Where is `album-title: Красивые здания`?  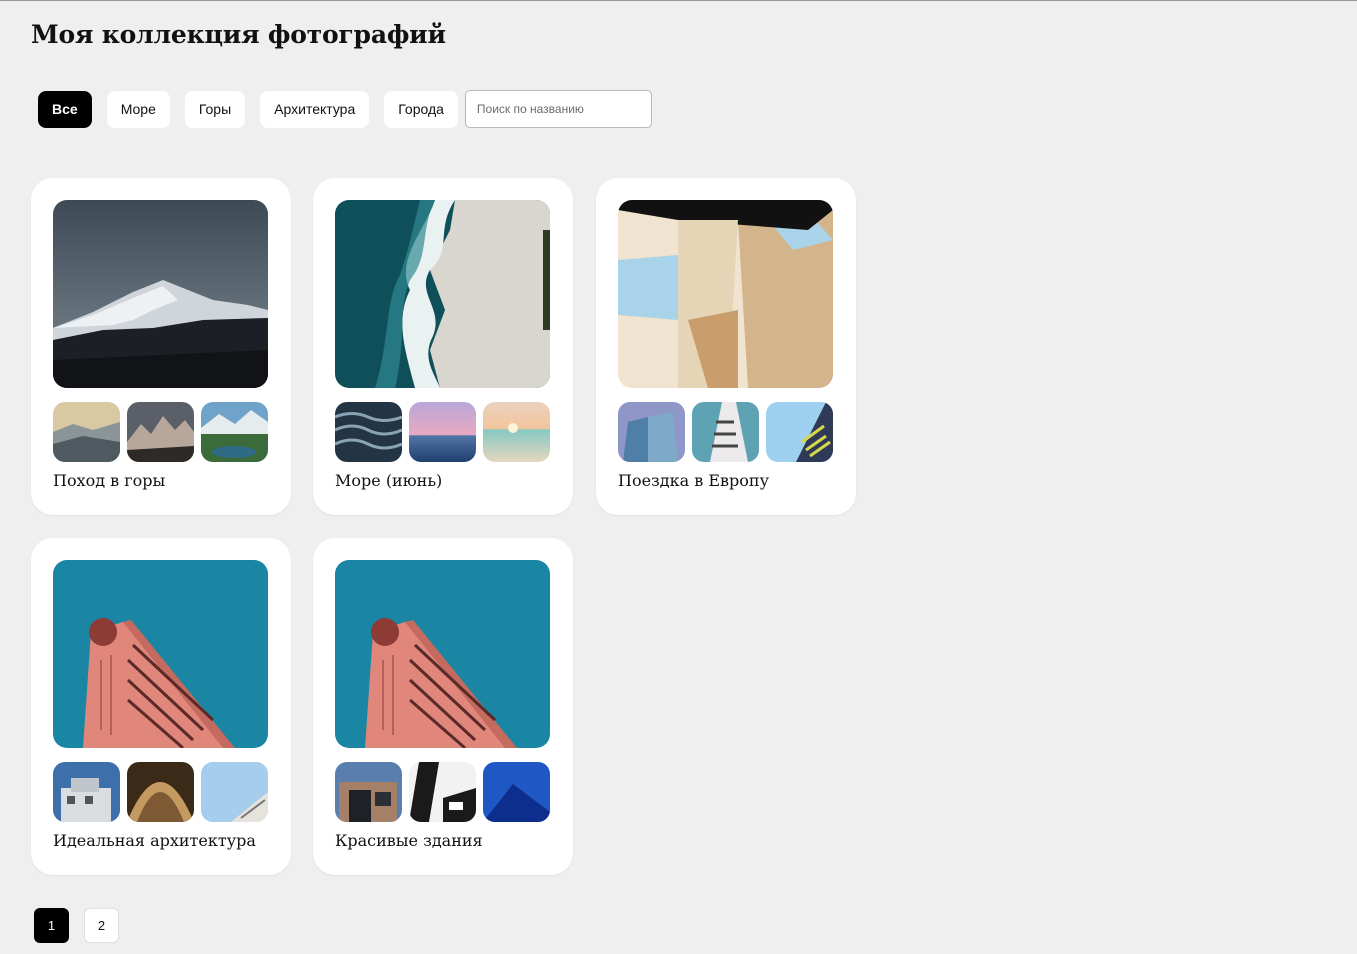 album-title: Красивые здания is located at coordinates (409, 840).